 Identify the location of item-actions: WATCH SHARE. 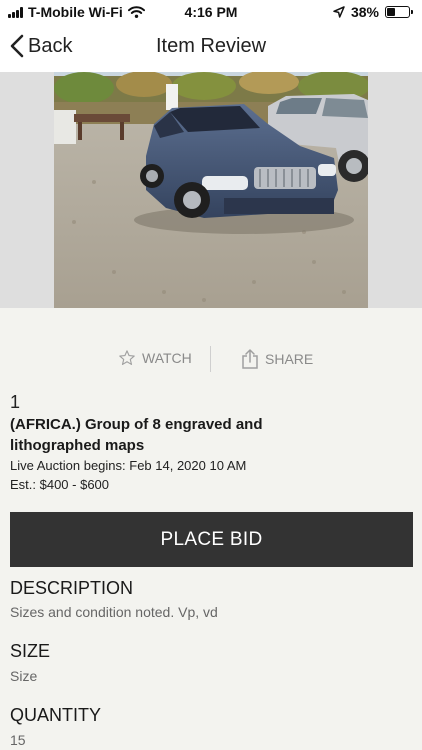
(211, 359).